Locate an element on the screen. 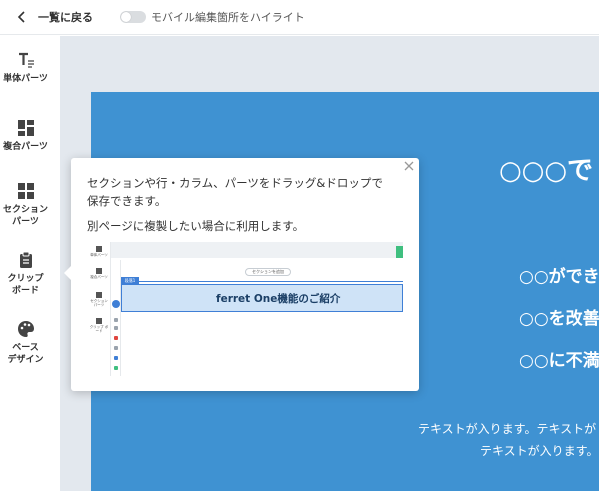 Image resolution: width=599 pixels, height=491 pixels. mobile-highlight-setting: モバイル編集箇所をハイライト is located at coordinates (212, 17).